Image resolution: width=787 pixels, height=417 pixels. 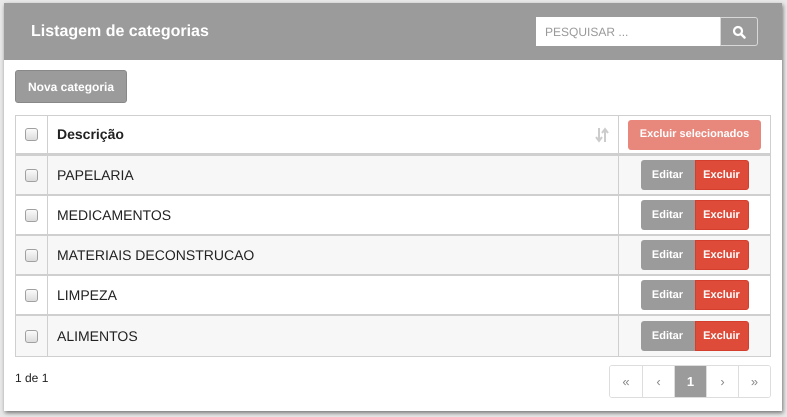 I want to click on table-cell-text: LIMPEZA, so click(x=87, y=295).